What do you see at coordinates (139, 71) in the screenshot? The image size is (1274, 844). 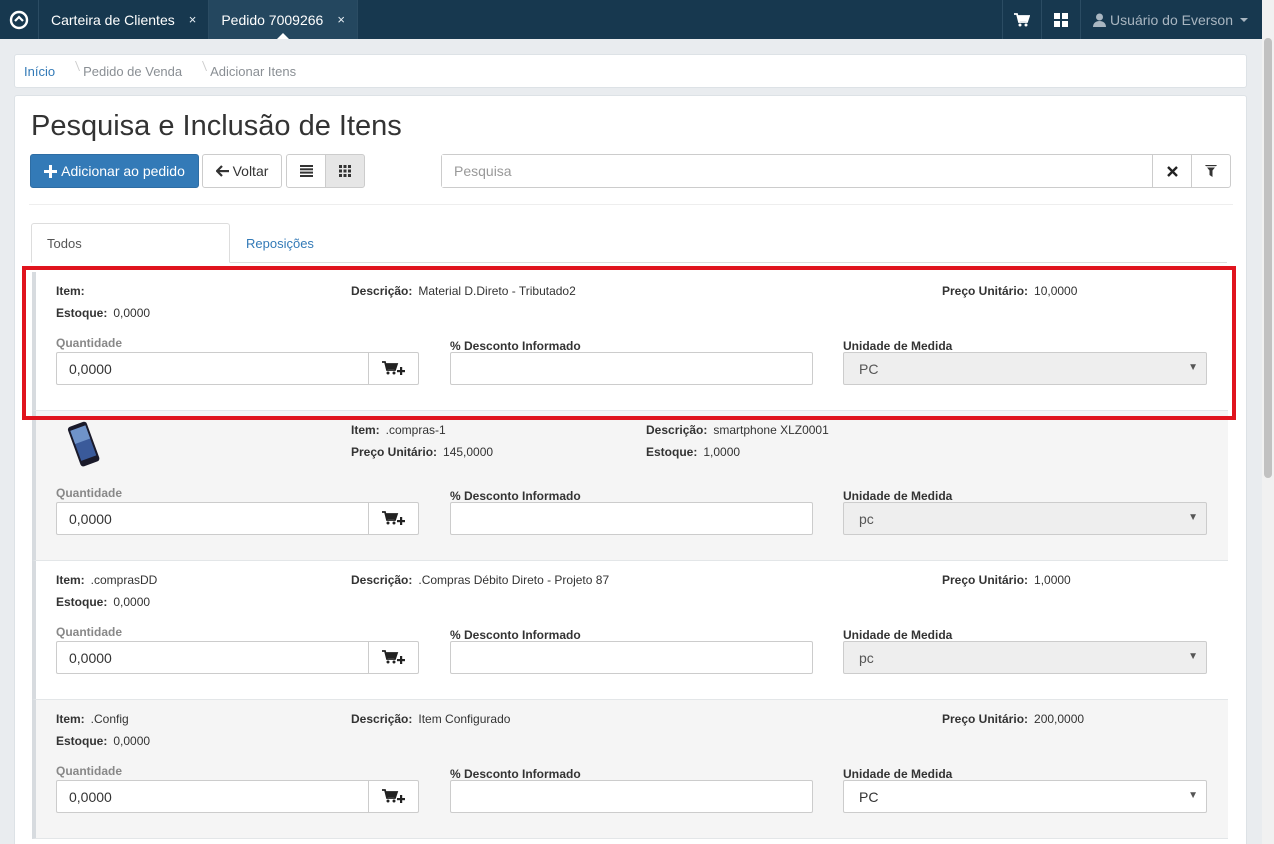 I see `breadcrumb-pedido-venda: Pedido de Venda` at bounding box center [139, 71].